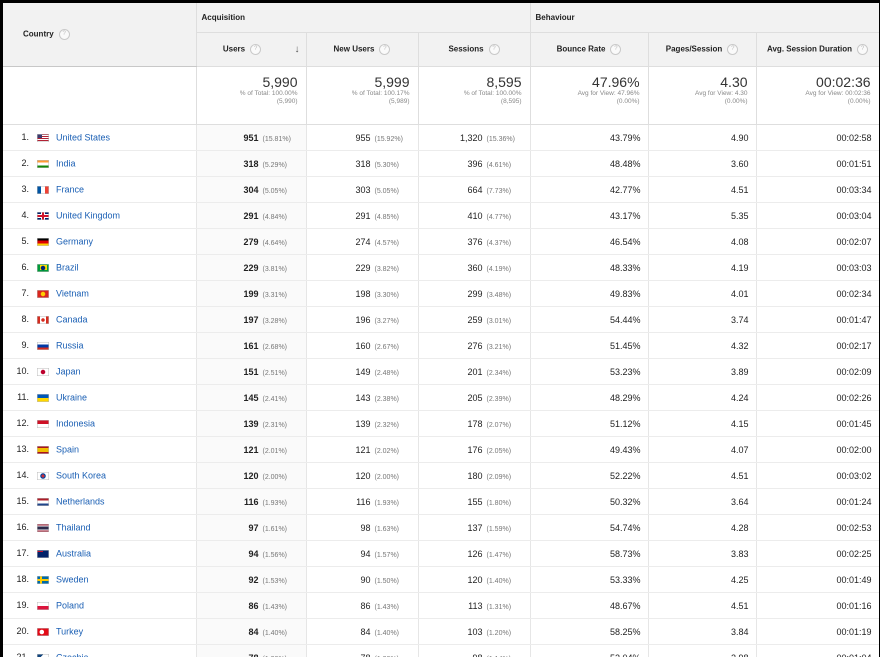 The height and width of the screenshot is (657, 880). Describe the element at coordinates (702, 95) in the screenshot. I see `total-pages-session: 4.30 Avg for View: 4.30 (0.00%)` at that location.